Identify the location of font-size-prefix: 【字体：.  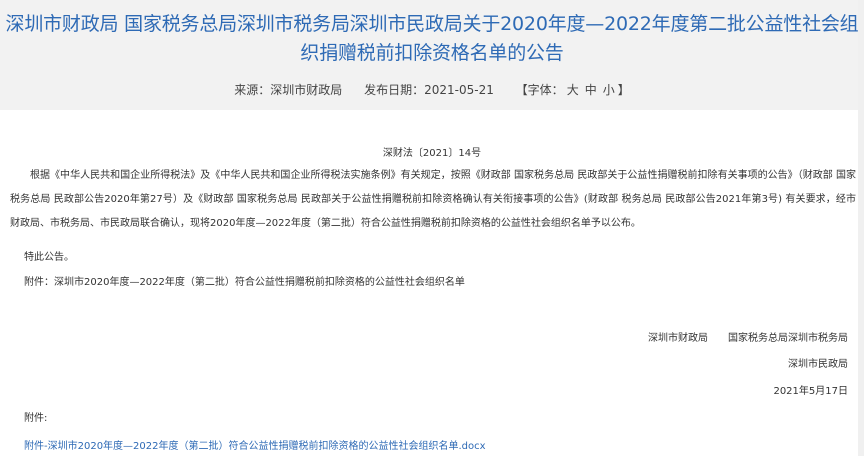
(539, 90).